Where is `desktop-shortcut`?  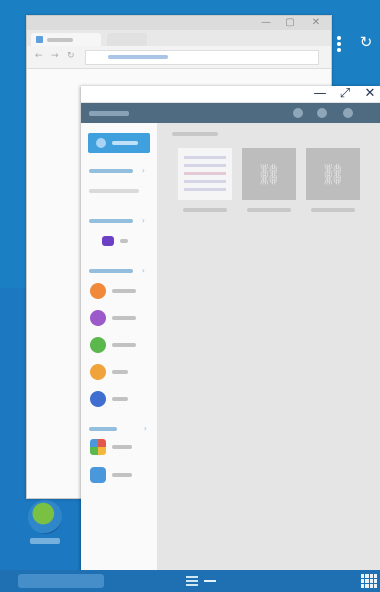
desktop-shortcut is located at coordinates (45, 523).